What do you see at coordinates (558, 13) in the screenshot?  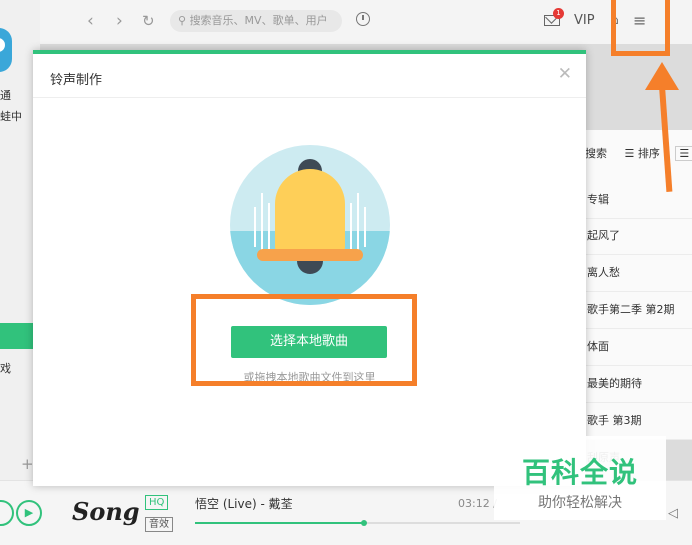 I see `mail-badge: 1` at bounding box center [558, 13].